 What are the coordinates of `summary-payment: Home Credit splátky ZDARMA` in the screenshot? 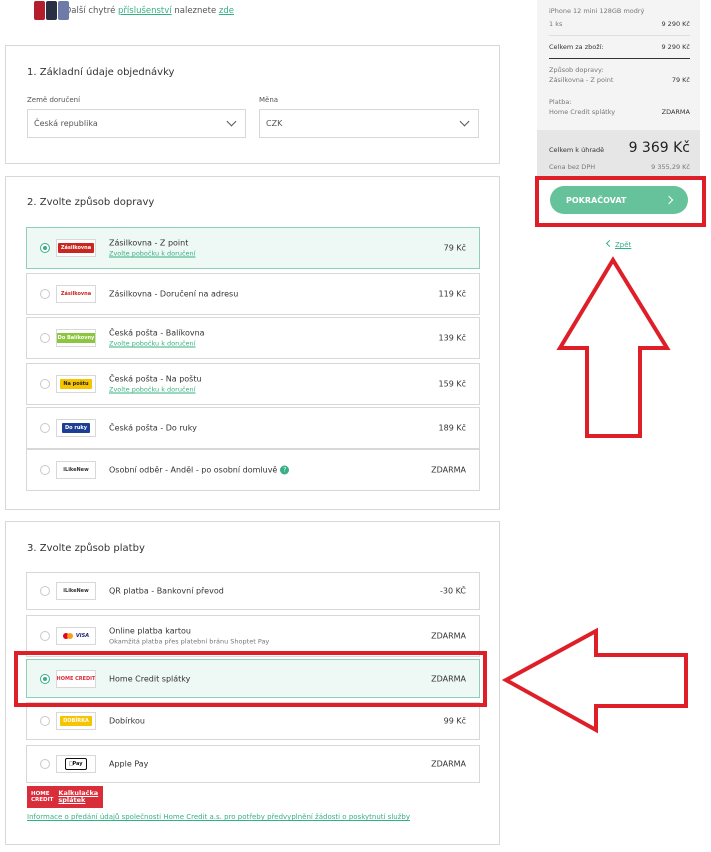 It's located at (619, 112).